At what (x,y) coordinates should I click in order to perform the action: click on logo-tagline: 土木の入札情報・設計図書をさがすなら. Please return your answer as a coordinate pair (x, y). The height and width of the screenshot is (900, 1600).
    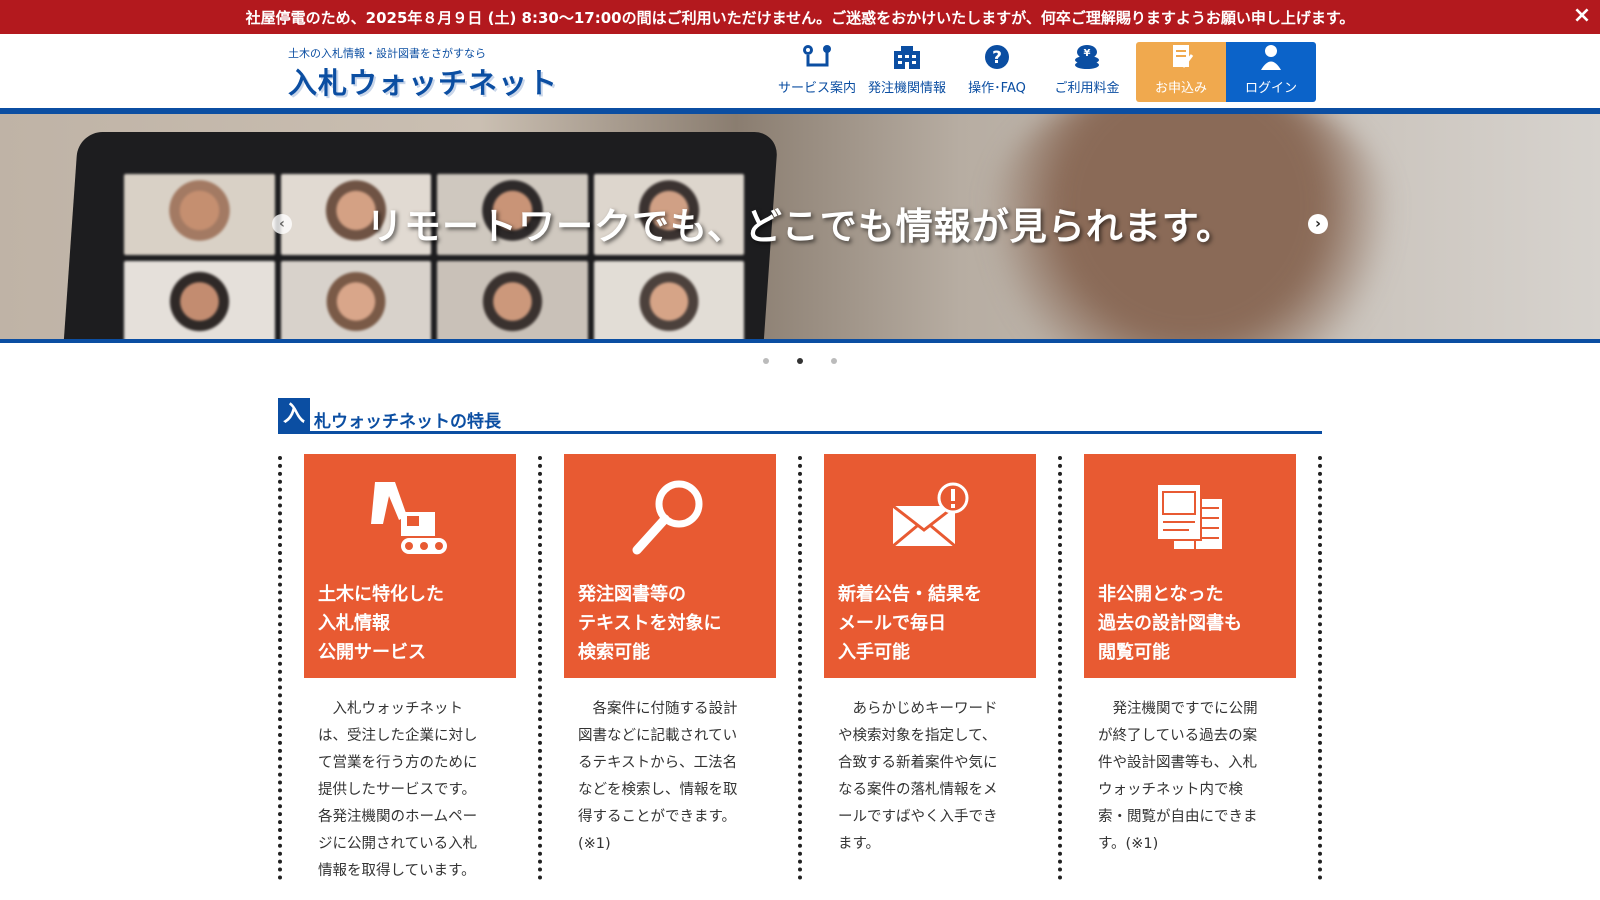
    Looking at the image, I should click on (387, 53).